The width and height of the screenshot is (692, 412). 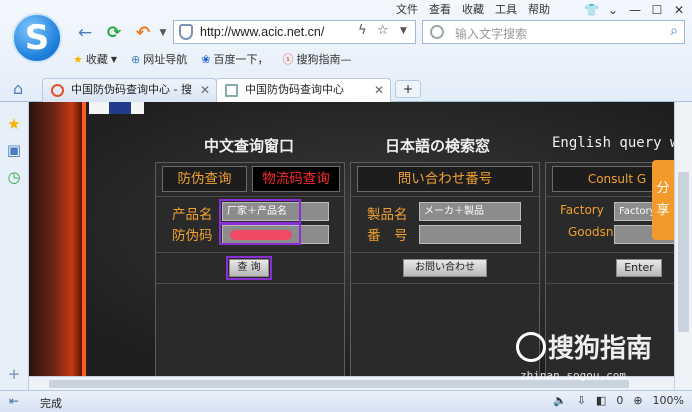 What do you see at coordinates (613, 10) in the screenshot?
I see `menu-chevron-icon: ⌄` at bounding box center [613, 10].